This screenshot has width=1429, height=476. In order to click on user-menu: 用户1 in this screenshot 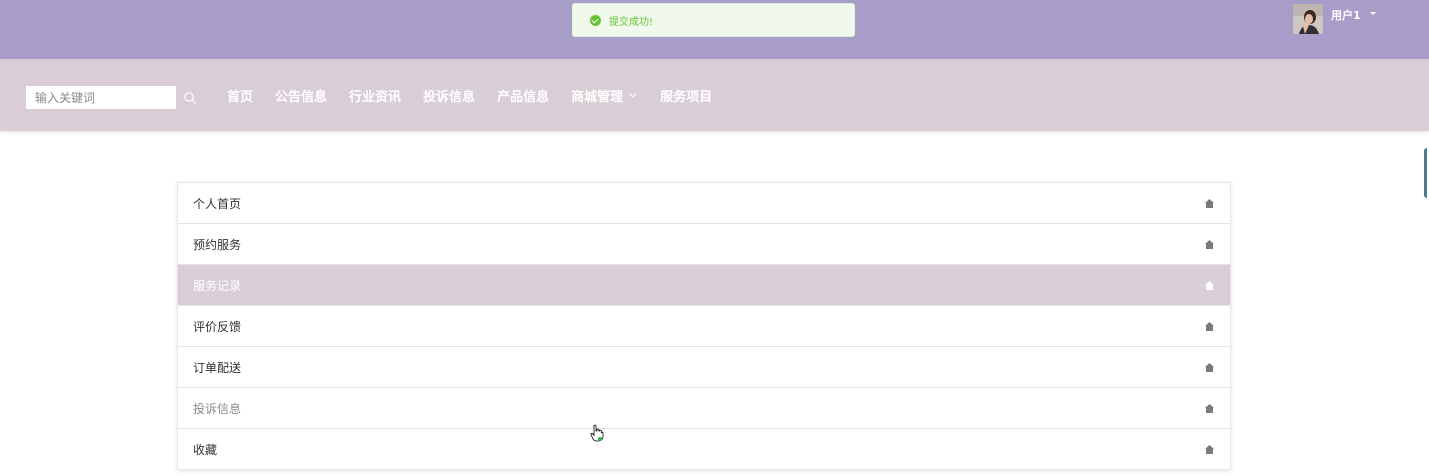, I will do `click(1334, 19)`.